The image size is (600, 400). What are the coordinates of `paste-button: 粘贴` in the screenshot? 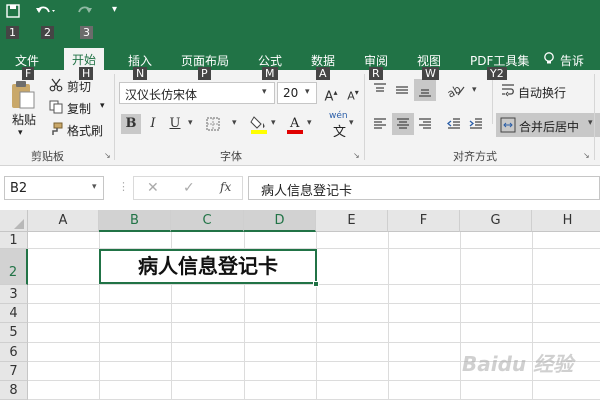 It's located at (24, 119).